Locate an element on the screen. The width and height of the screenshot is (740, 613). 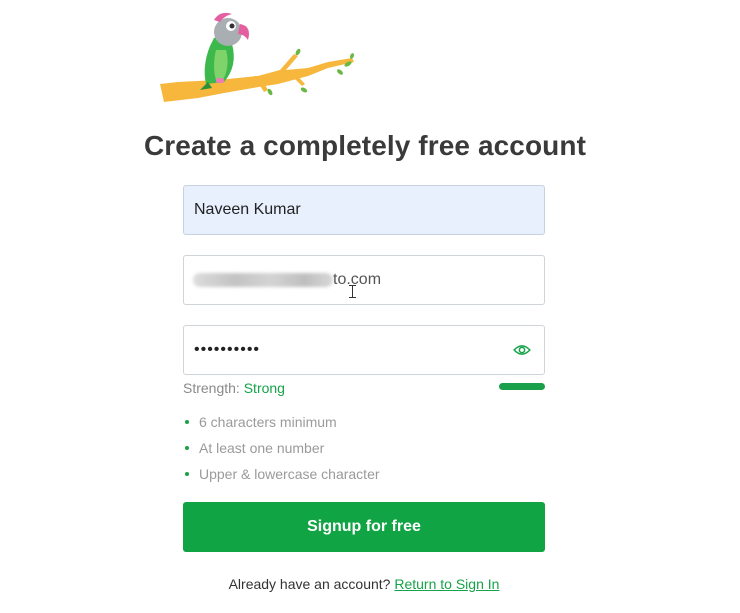
rule-text: At least one number is located at coordinates (262, 448).